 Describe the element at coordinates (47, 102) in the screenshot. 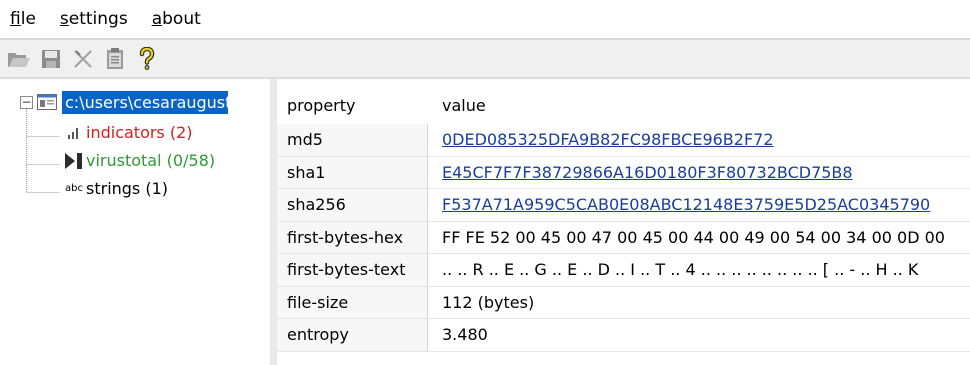

I see `file-window-icon` at that location.